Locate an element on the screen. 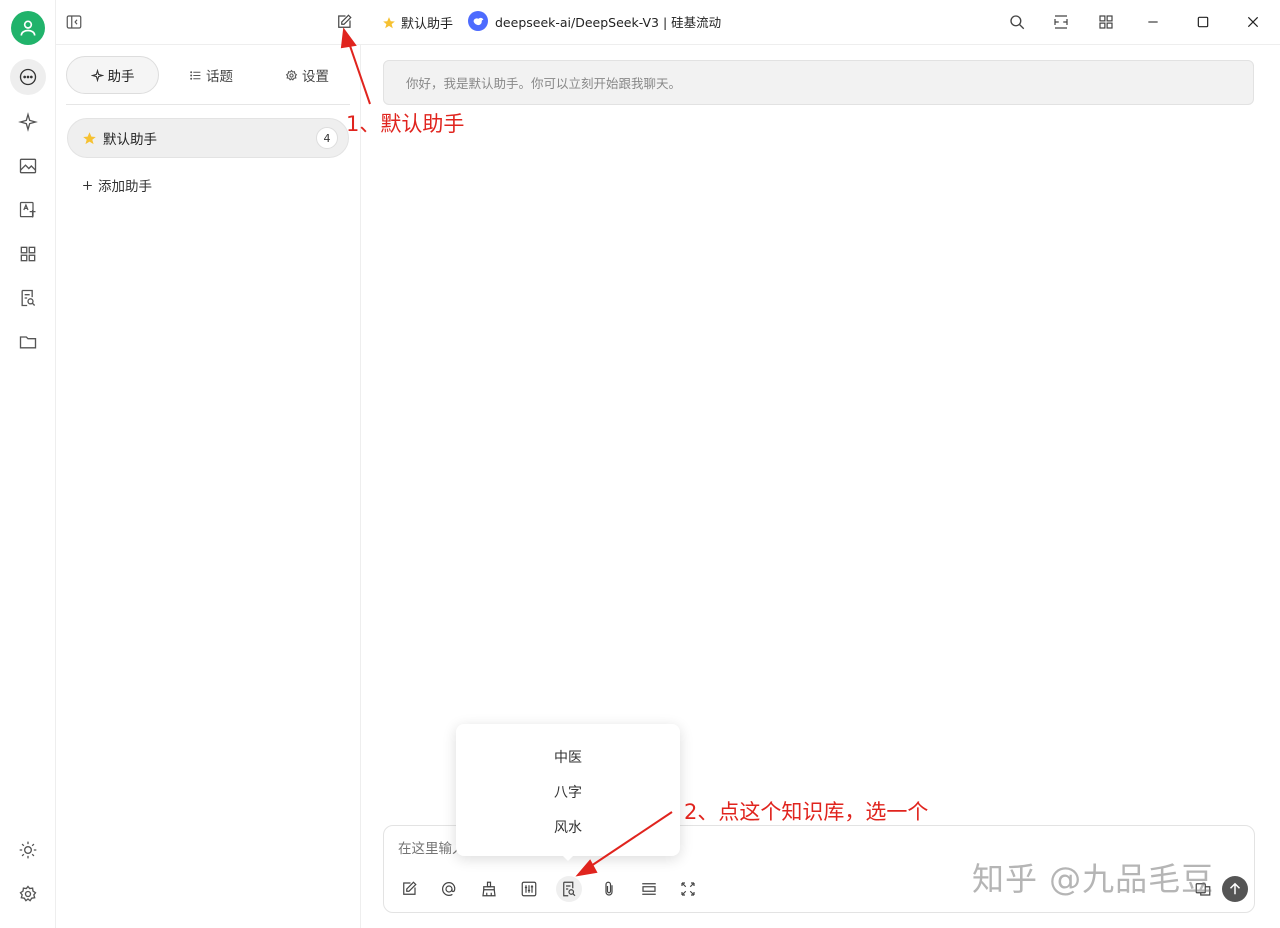 The height and width of the screenshot is (928, 1280). minimize-button is located at coordinates (1153, 22).